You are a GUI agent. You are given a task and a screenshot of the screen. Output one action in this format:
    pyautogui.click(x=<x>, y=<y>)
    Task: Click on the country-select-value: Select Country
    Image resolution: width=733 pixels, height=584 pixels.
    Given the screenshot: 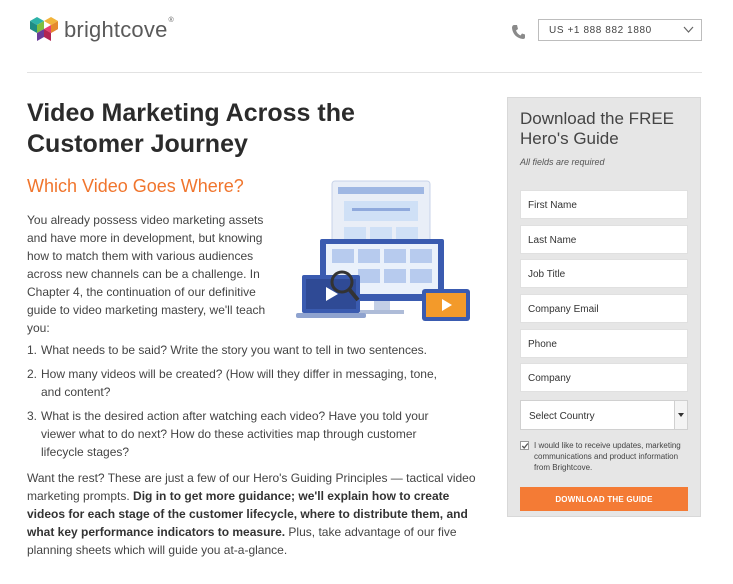 What is the action you would take?
    pyautogui.click(x=562, y=416)
    